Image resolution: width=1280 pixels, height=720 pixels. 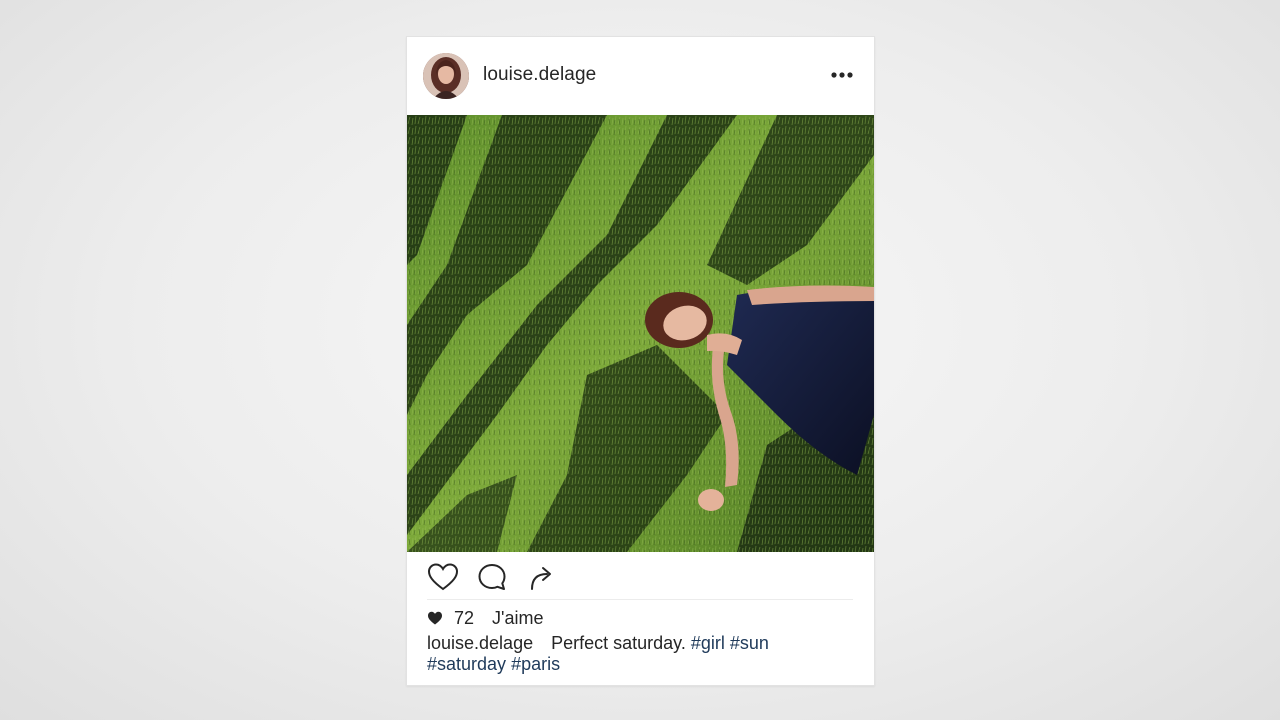 I want to click on share-arrow-icon, so click(x=541, y=578).